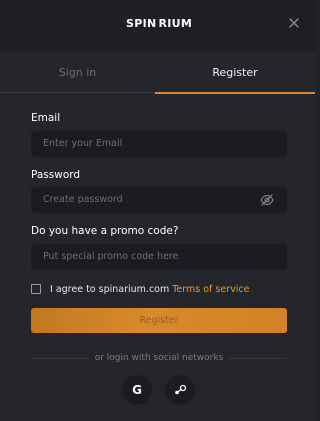 The width and height of the screenshot is (320, 421). I want to click on spinarium-logo: SPIN RIUM, so click(159, 24).